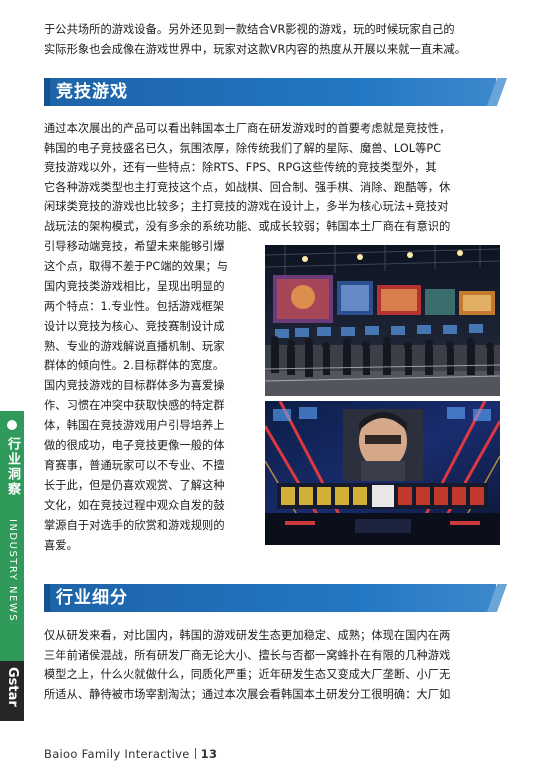 The image size is (540, 779). What do you see at coordinates (12, 687) in the screenshot?
I see `side-tab-brand: Gstar` at bounding box center [12, 687].